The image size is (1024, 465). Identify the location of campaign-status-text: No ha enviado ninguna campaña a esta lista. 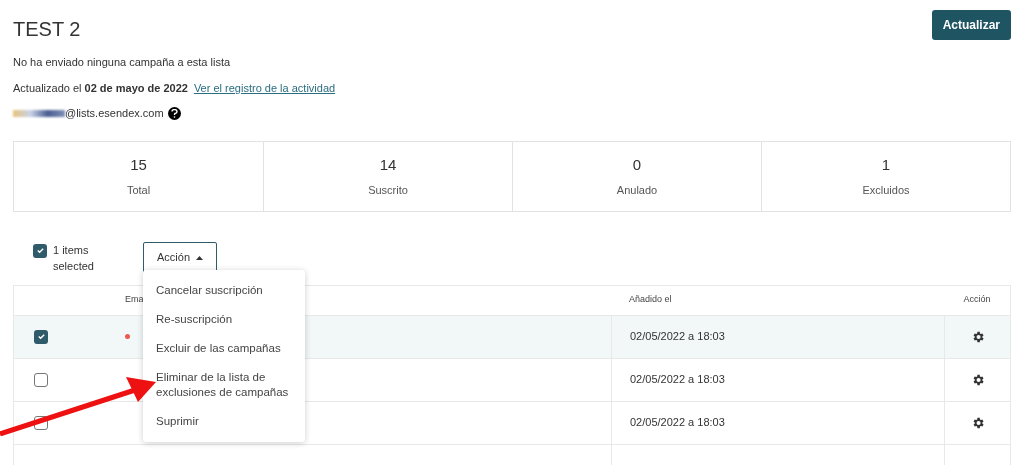
(122, 62).